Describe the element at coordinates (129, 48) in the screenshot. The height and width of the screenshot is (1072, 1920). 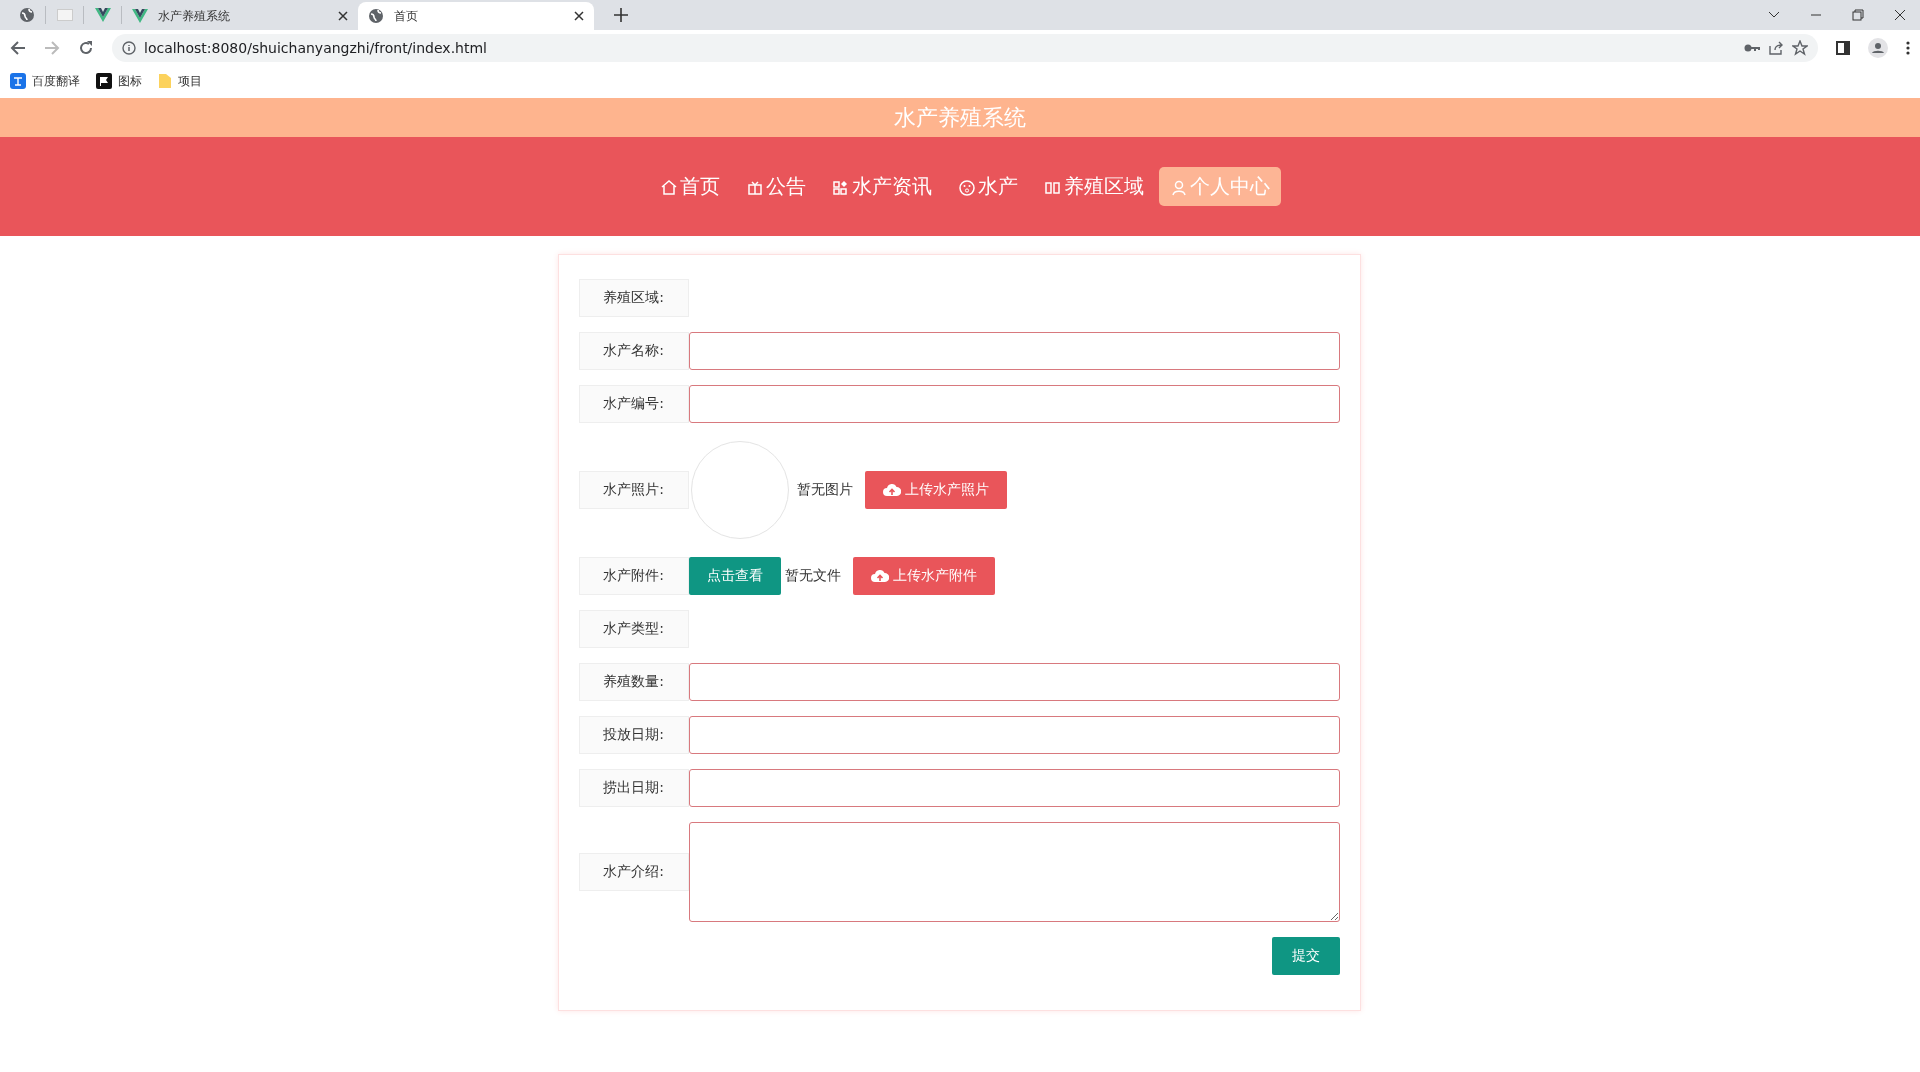
I see `info-icon` at that location.